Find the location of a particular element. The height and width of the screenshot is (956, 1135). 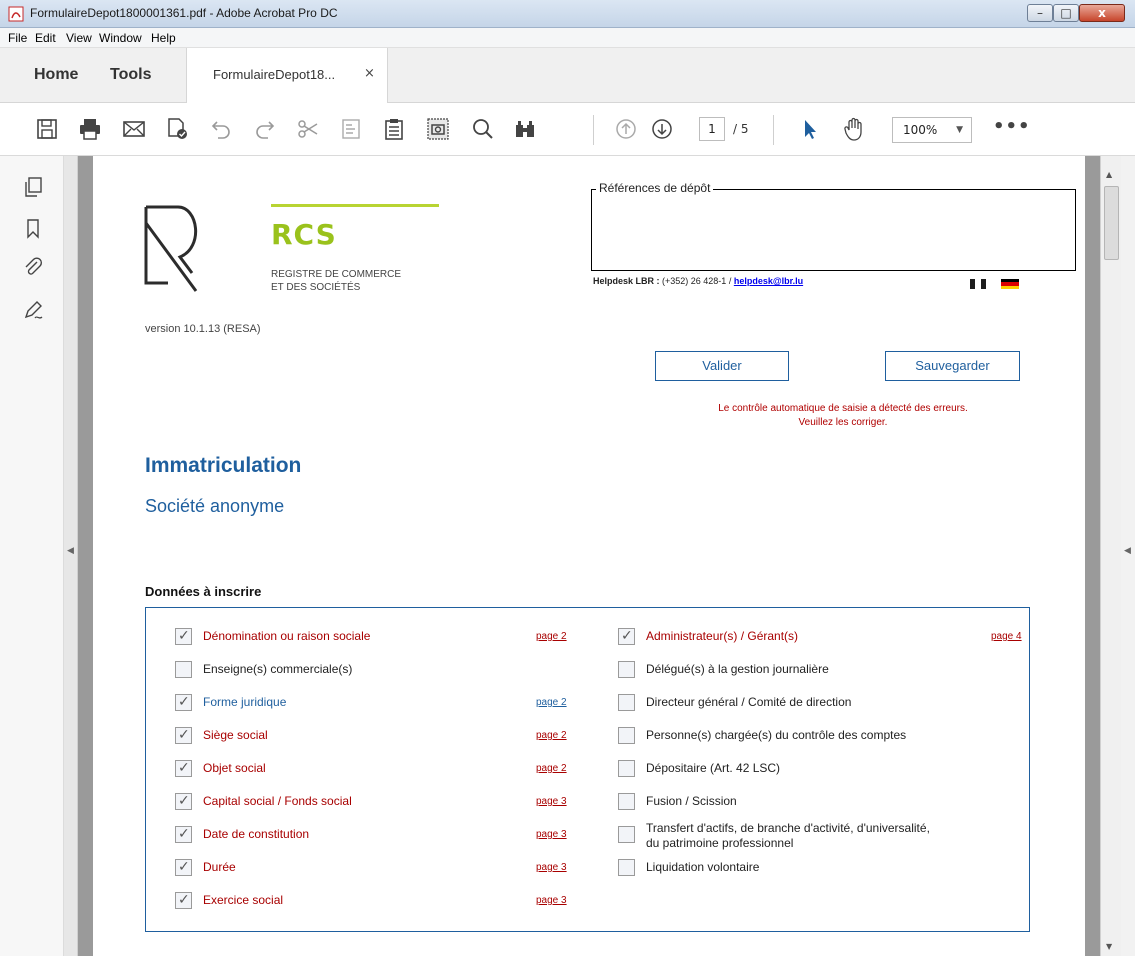

page-number-input: 1 is located at coordinates (712, 129).